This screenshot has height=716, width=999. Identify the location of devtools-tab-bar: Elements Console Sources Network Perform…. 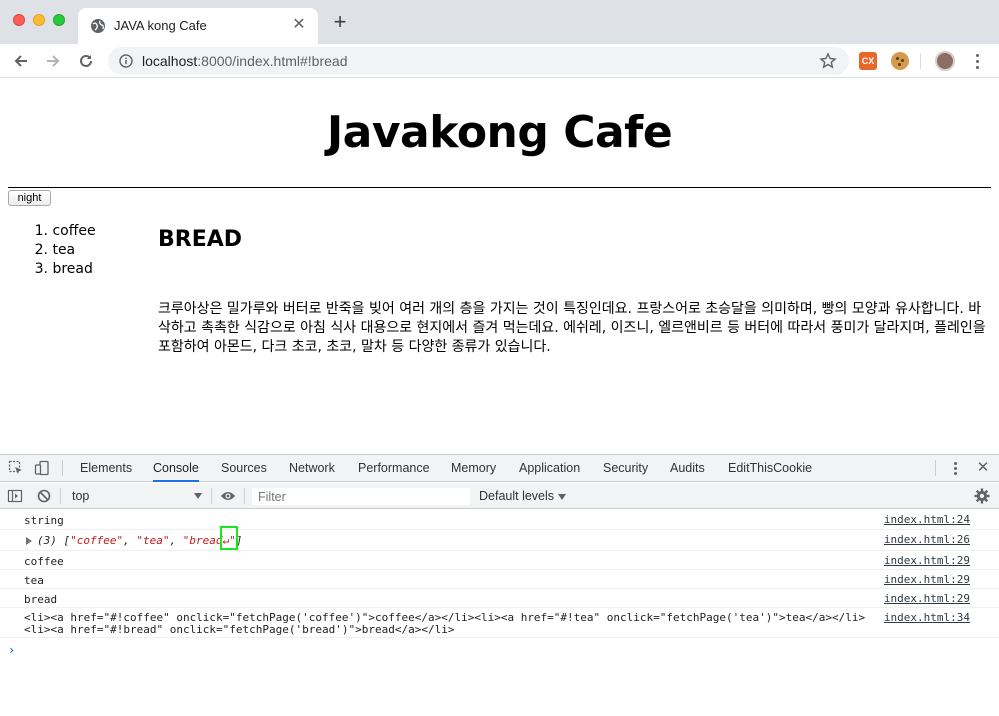
(499, 468).